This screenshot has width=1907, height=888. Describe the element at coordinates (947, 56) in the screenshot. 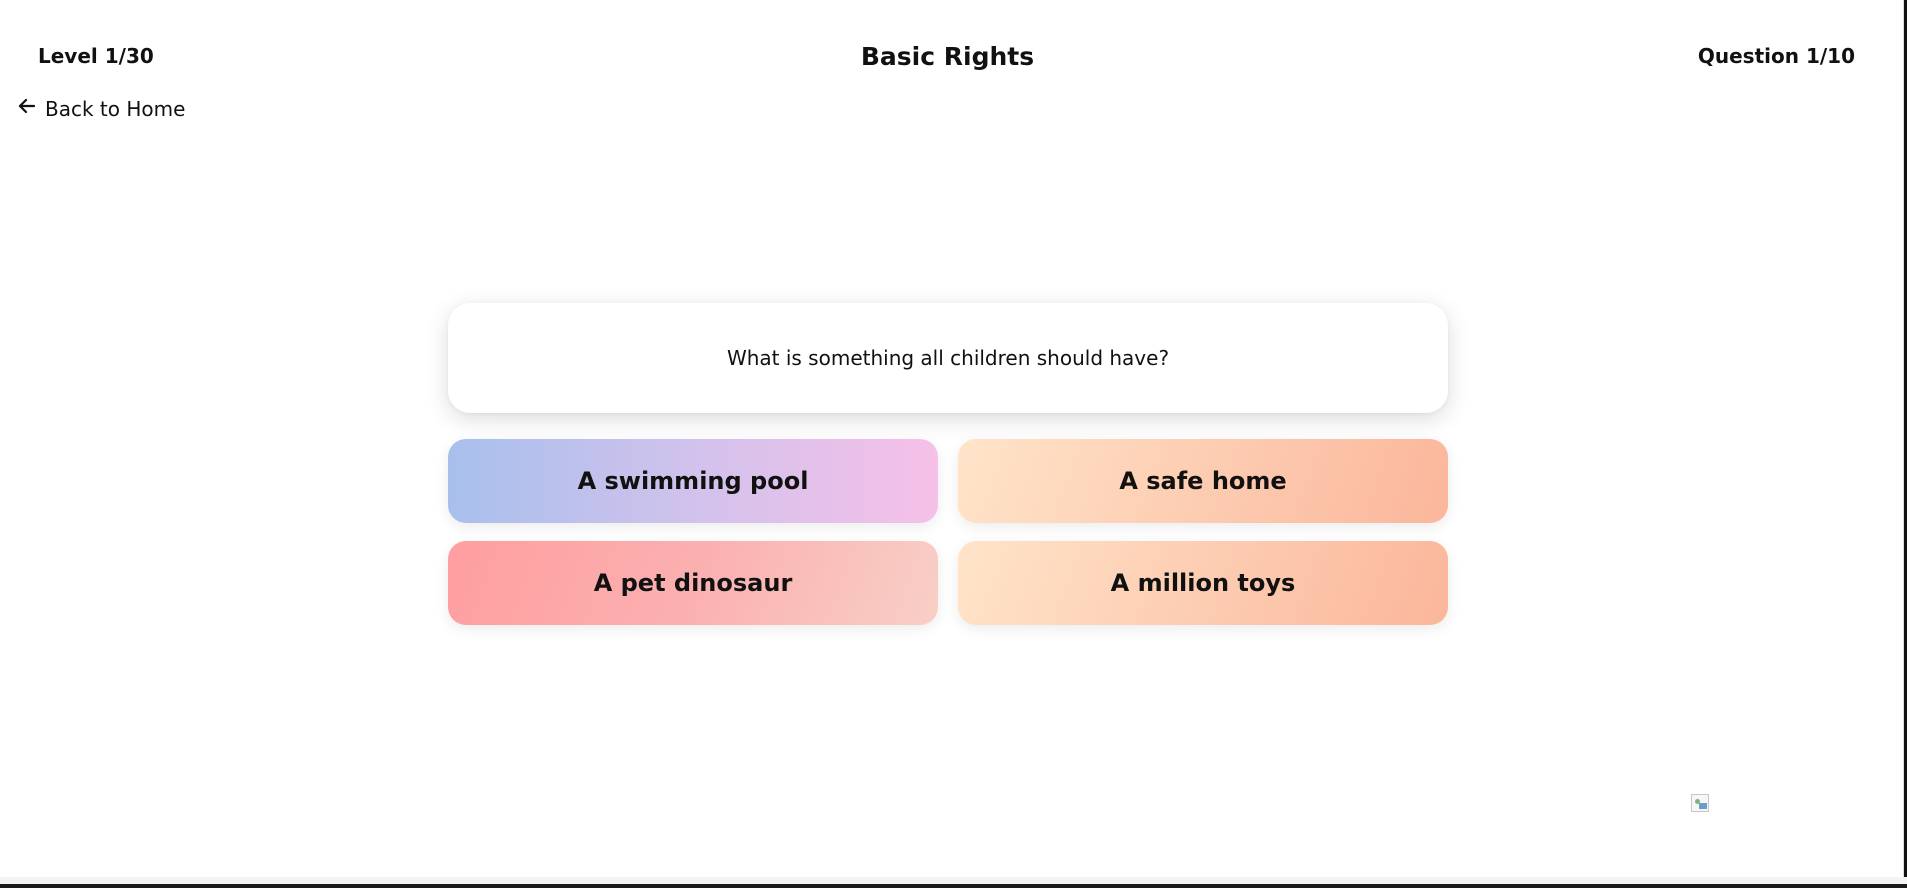

I see `page-title: Basic Rights` at that location.